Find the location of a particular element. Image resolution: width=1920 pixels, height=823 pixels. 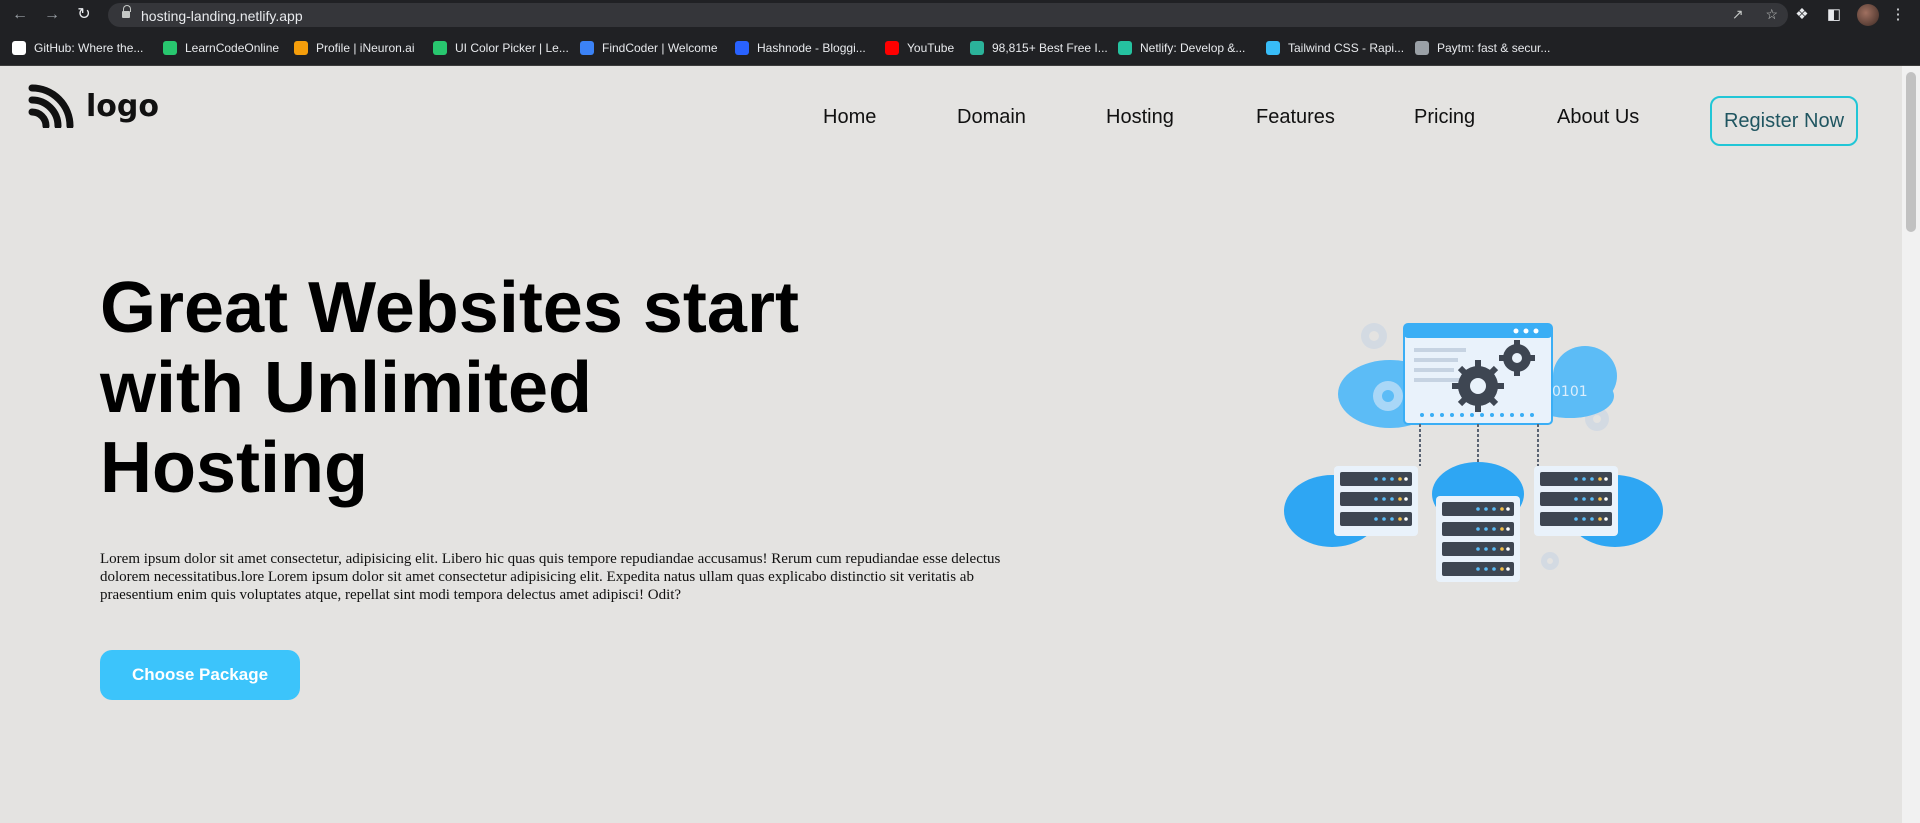

netlify-icon is located at coordinates (1125, 48).